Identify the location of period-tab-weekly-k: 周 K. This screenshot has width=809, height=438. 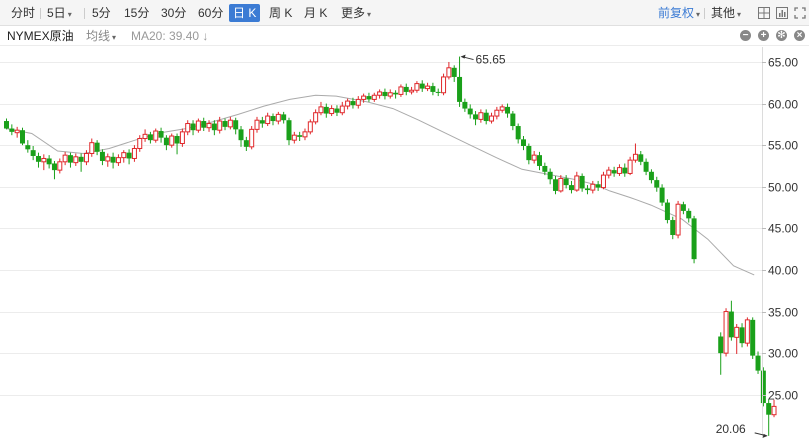
(280, 13).